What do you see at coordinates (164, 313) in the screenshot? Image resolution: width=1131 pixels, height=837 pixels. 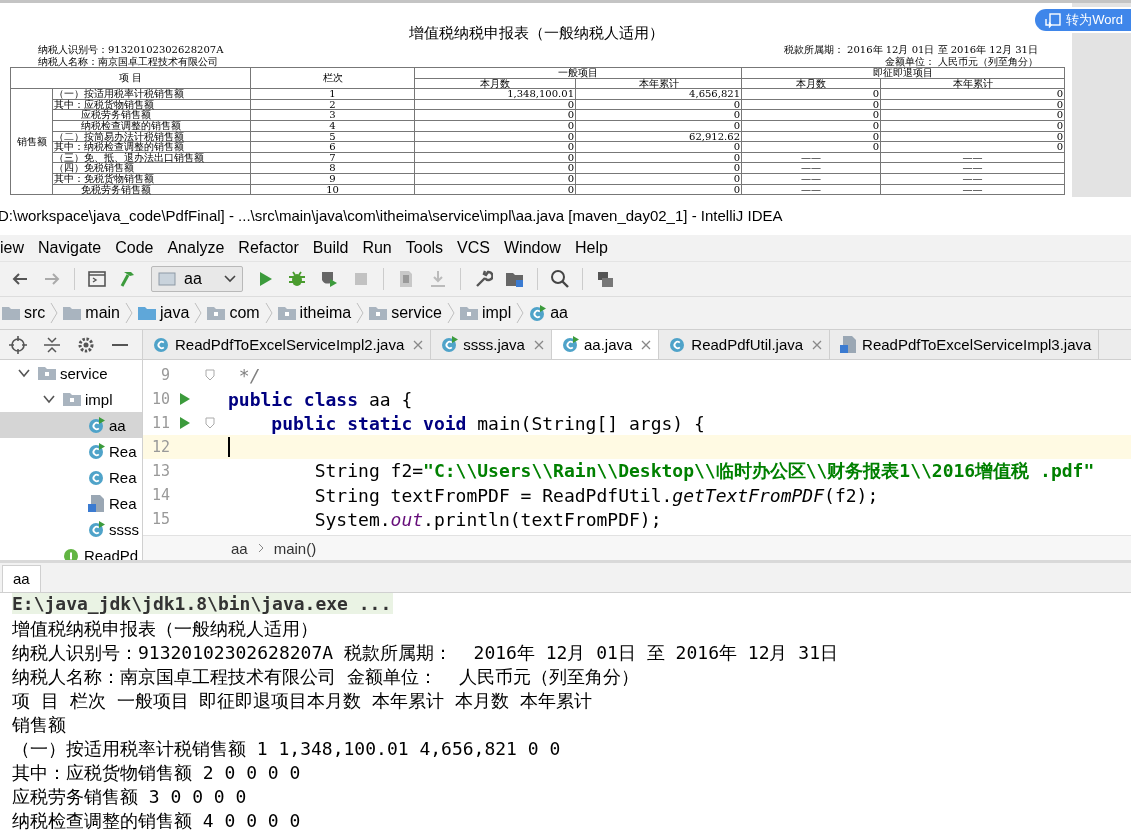 I see `breadcrumb-item: java` at bounding box center [164, 313].